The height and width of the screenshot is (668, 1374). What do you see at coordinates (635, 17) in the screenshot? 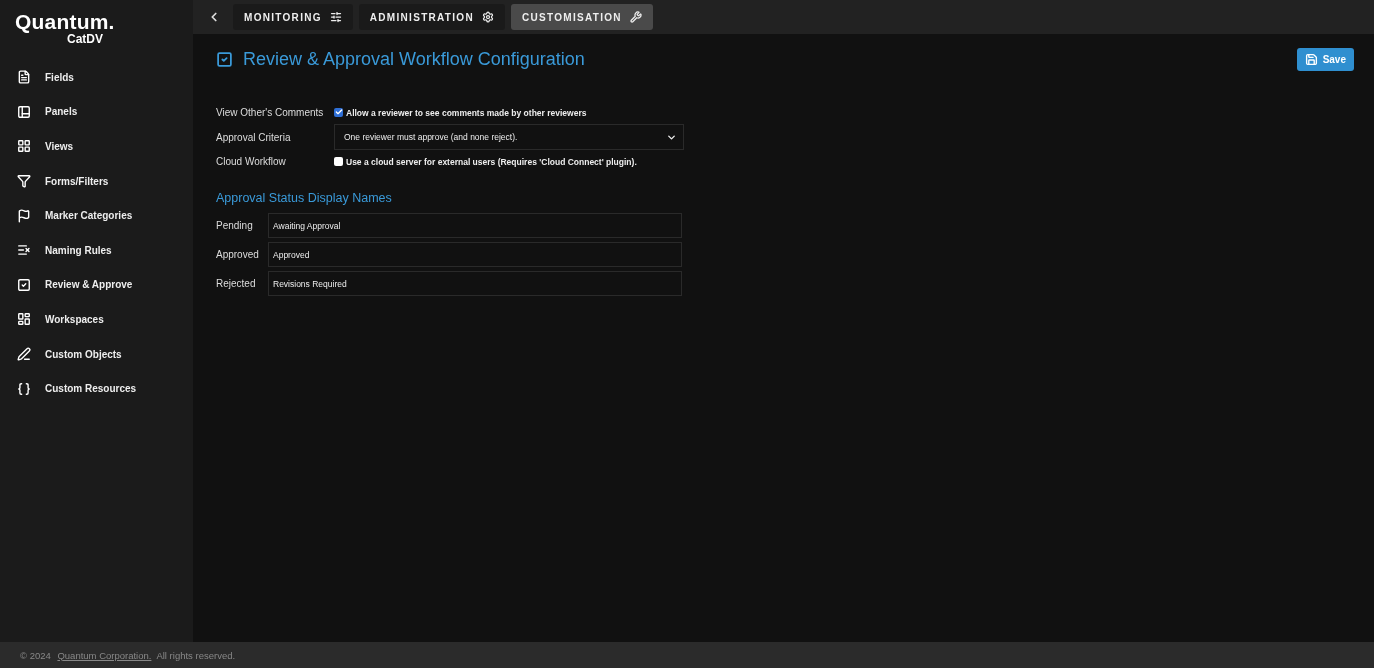
I see `wrench-icon` at bounding box center [635, 17].